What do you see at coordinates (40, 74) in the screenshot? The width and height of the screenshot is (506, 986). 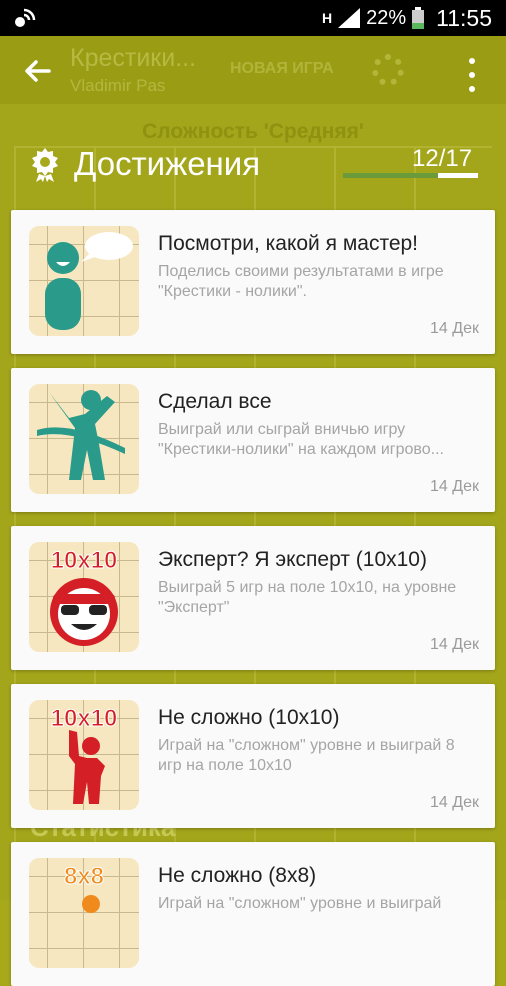 I see `back-arrow-icon` at bounding box center [40, 74].